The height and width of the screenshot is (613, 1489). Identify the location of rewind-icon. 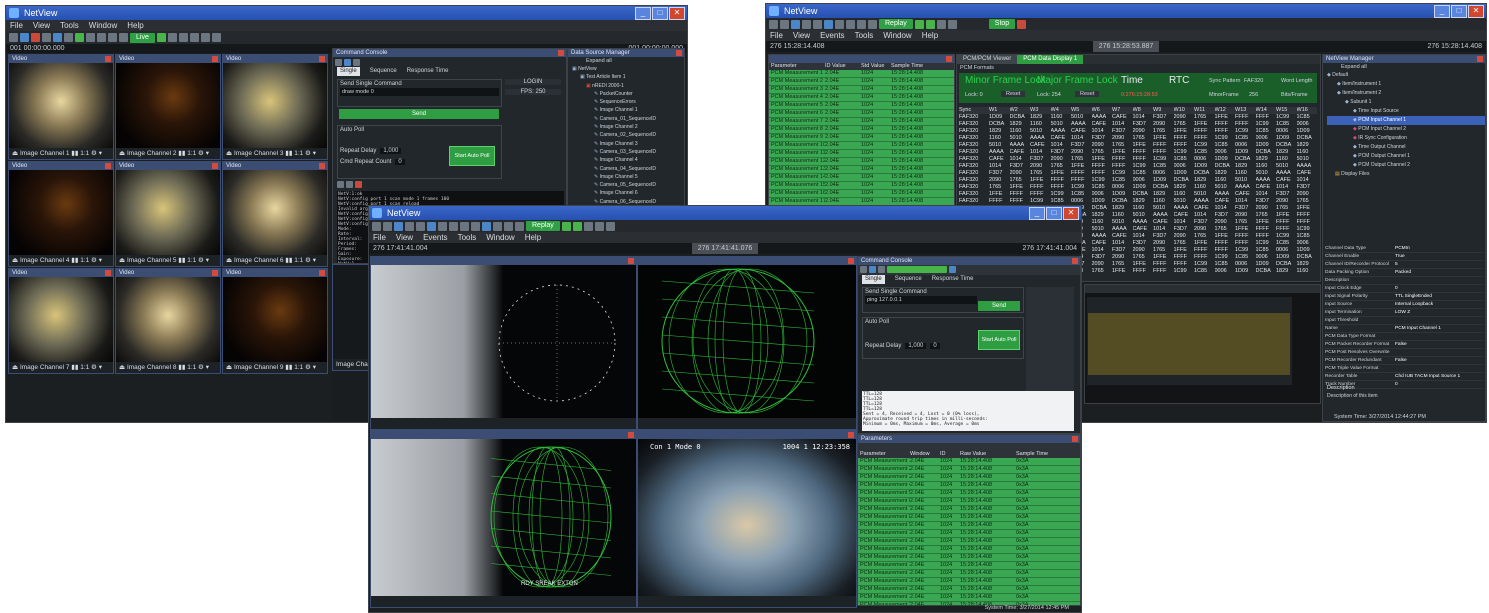
(952, 24).